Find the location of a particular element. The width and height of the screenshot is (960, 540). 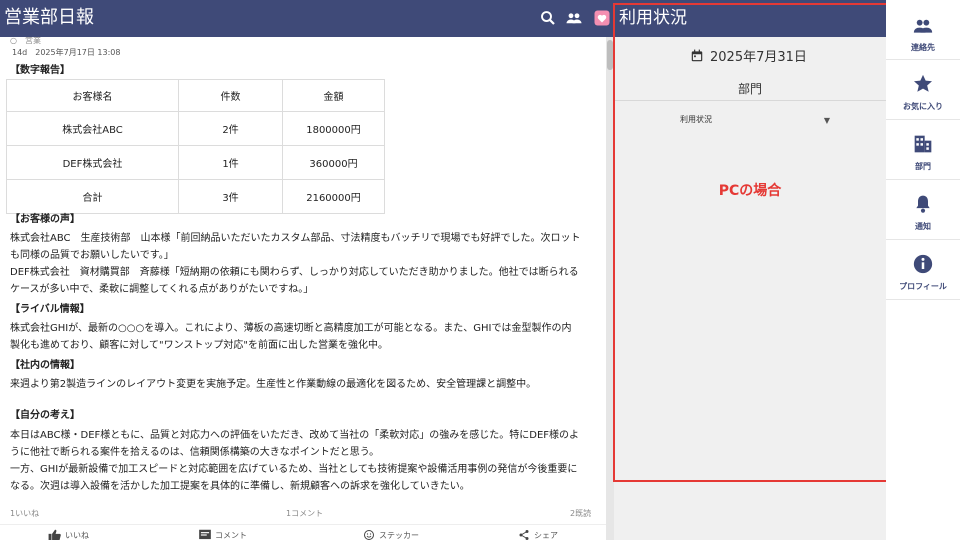

comment-count: 1コメント is located at coordinates (304, 513).